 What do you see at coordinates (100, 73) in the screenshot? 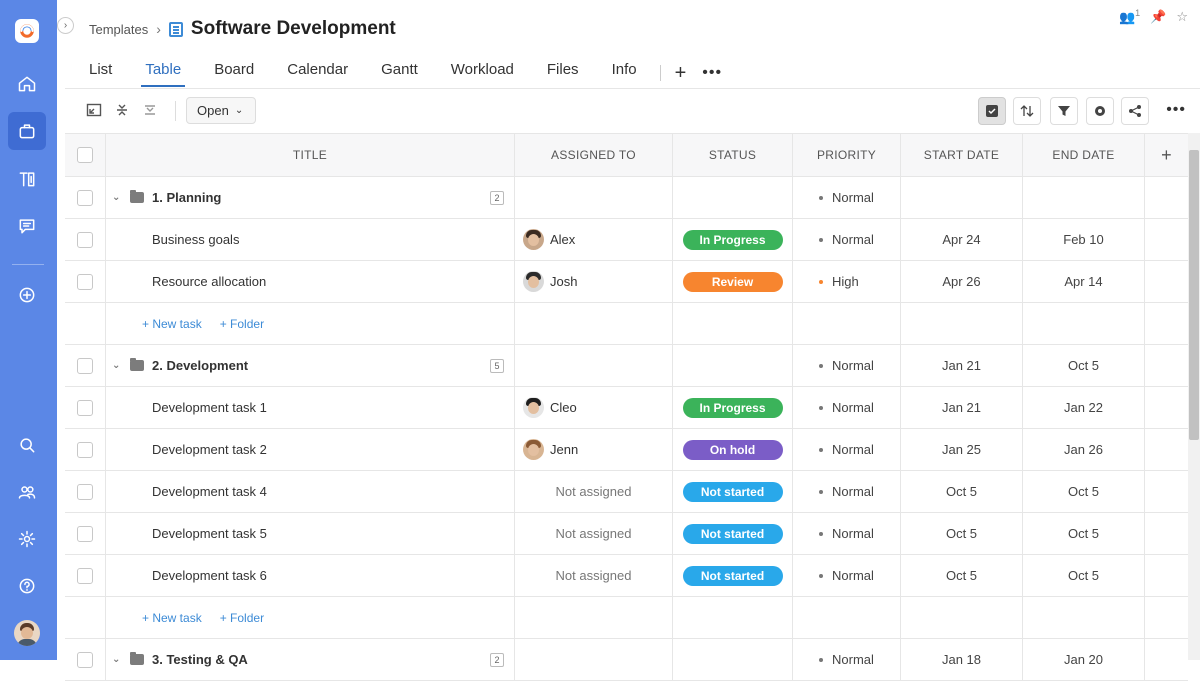
I see `tab-list: List` at bounding box center [100, 73].